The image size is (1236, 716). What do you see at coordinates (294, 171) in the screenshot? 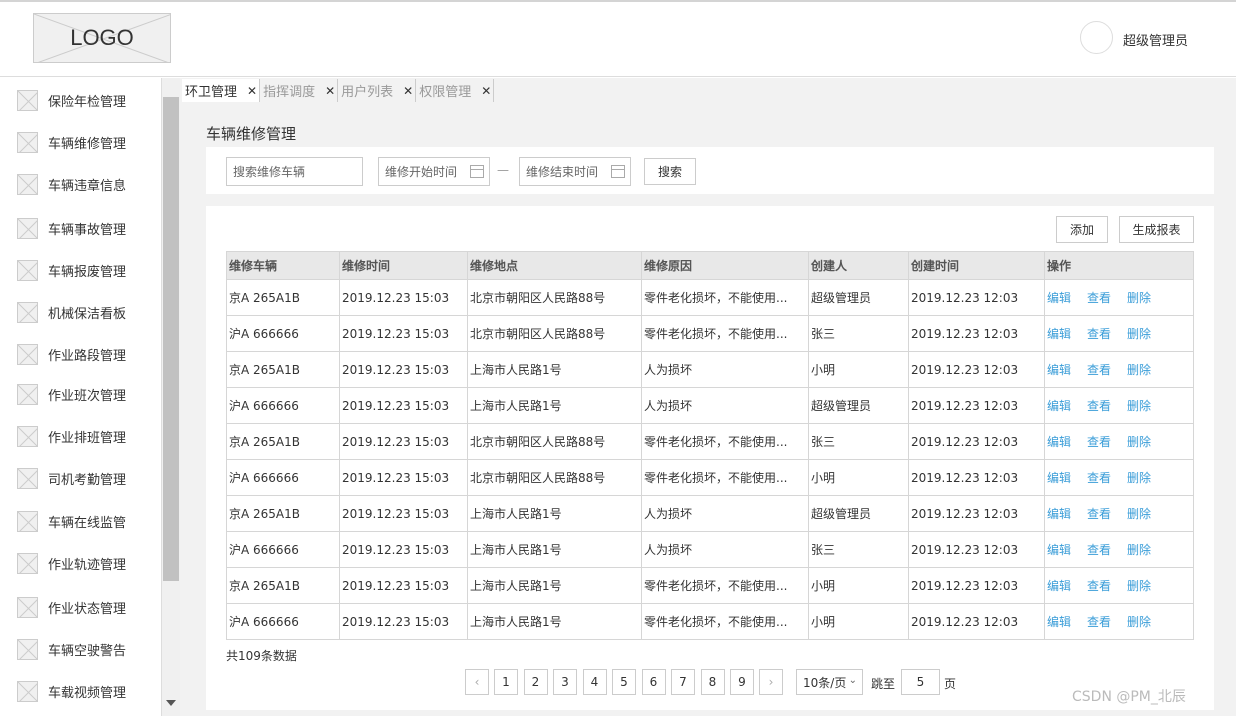
I see `search-input: 搜索维修车辆` at bounding box center [294, 171].